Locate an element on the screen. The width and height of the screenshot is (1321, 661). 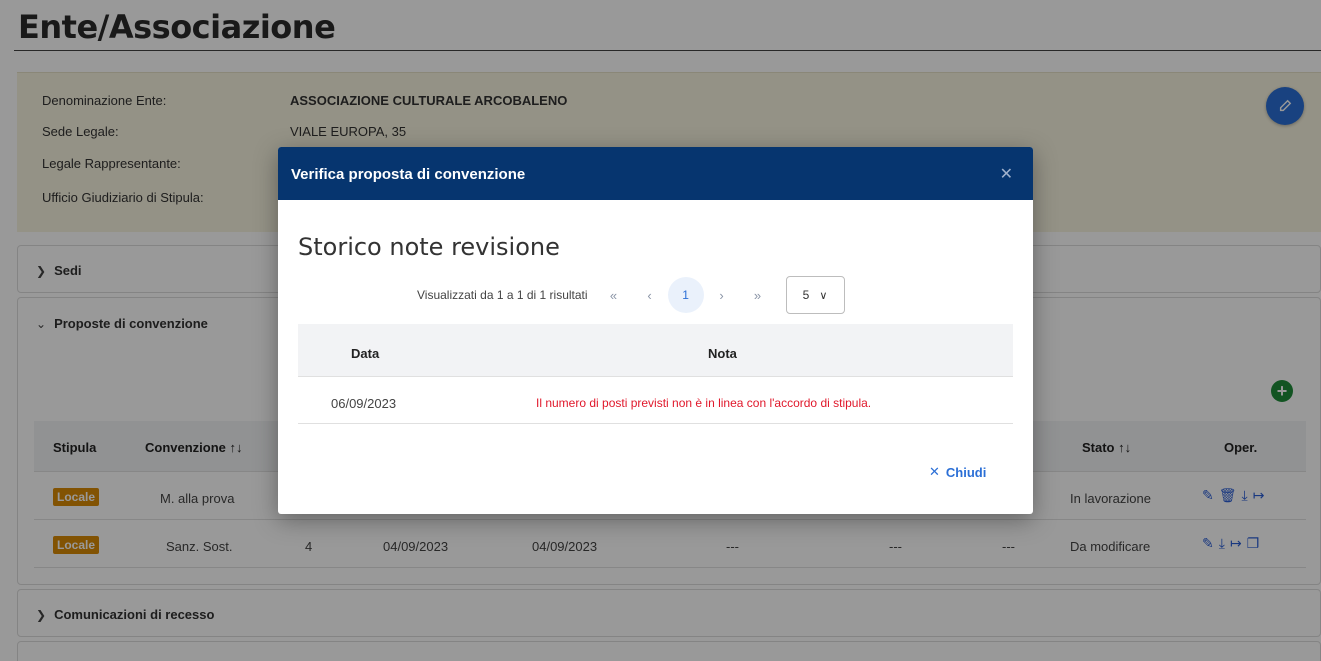
note-date: 06/09/2023 is located at coordinates (364, 403).